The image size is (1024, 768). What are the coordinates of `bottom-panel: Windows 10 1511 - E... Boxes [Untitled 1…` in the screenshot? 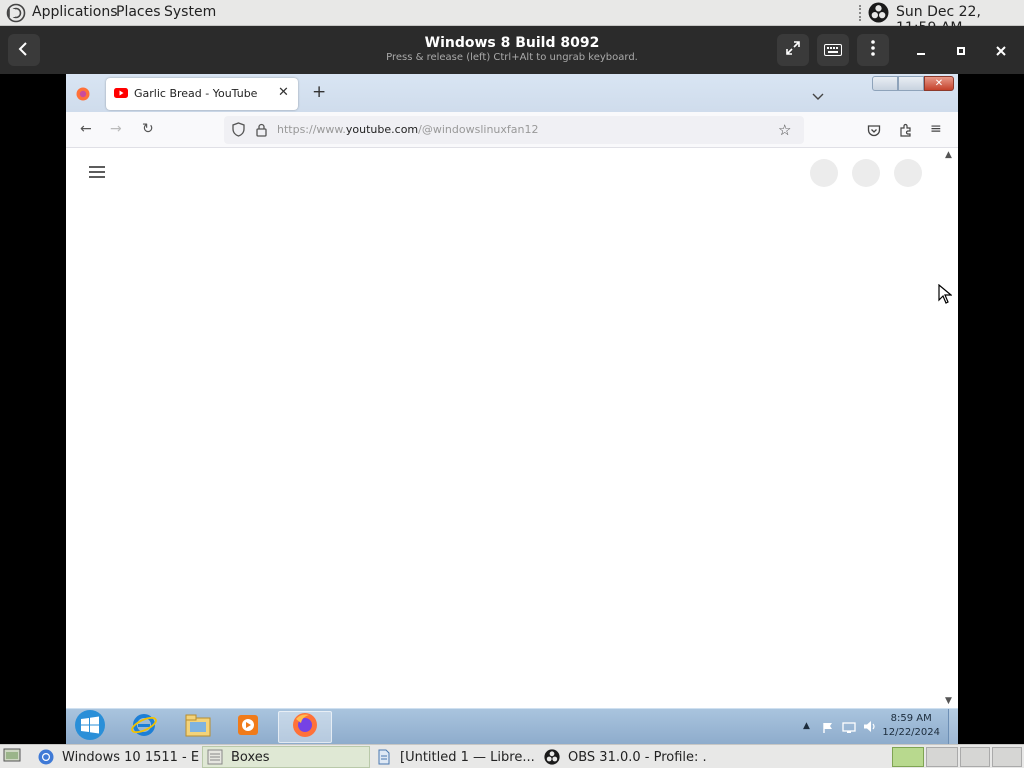 It's located at (512, 756).